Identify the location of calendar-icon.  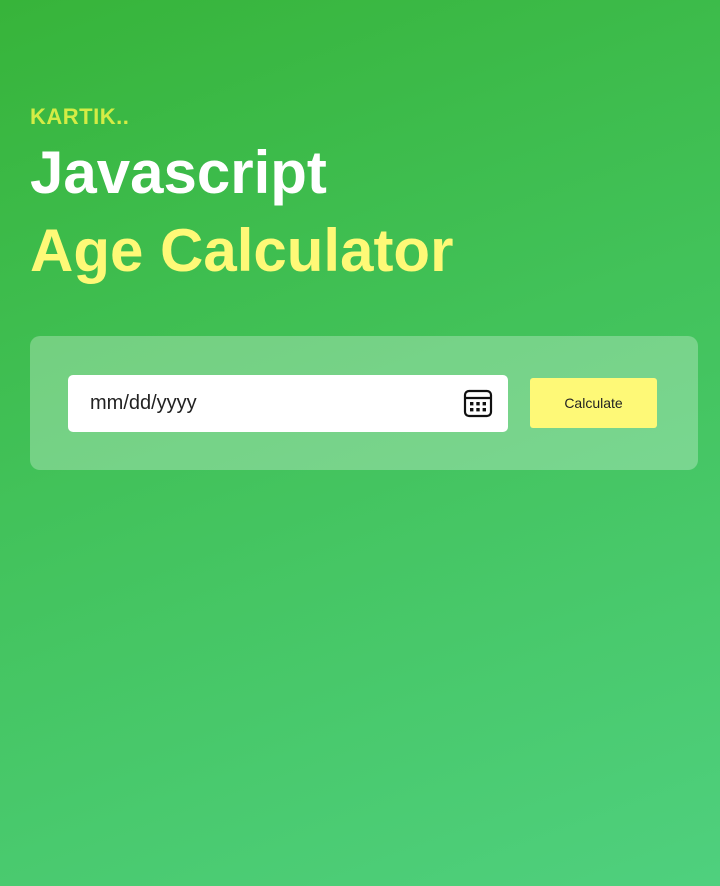
(478, 403).